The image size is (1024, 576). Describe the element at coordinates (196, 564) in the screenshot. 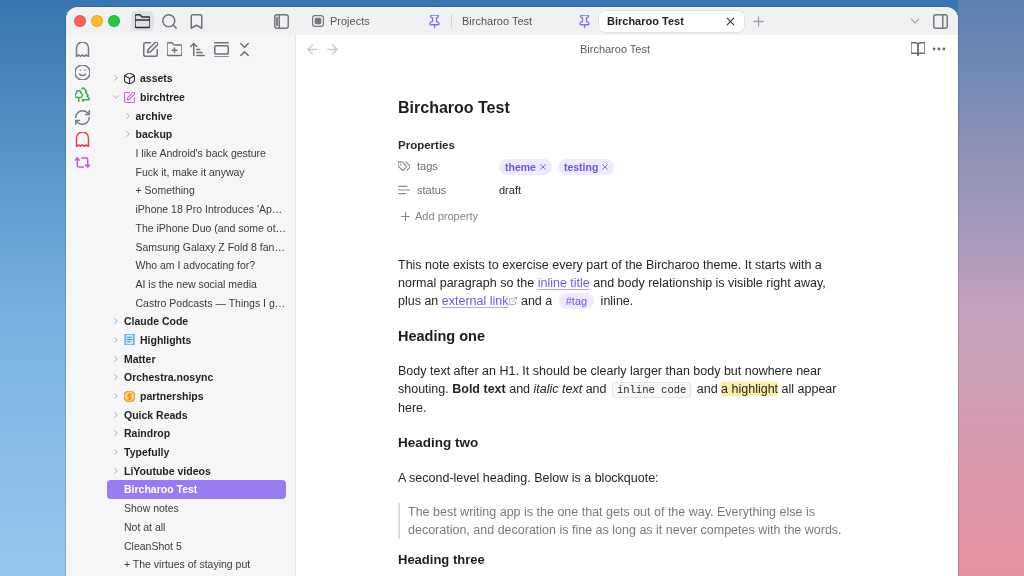

I see `file-item: + The virtues of staying put` at that location.